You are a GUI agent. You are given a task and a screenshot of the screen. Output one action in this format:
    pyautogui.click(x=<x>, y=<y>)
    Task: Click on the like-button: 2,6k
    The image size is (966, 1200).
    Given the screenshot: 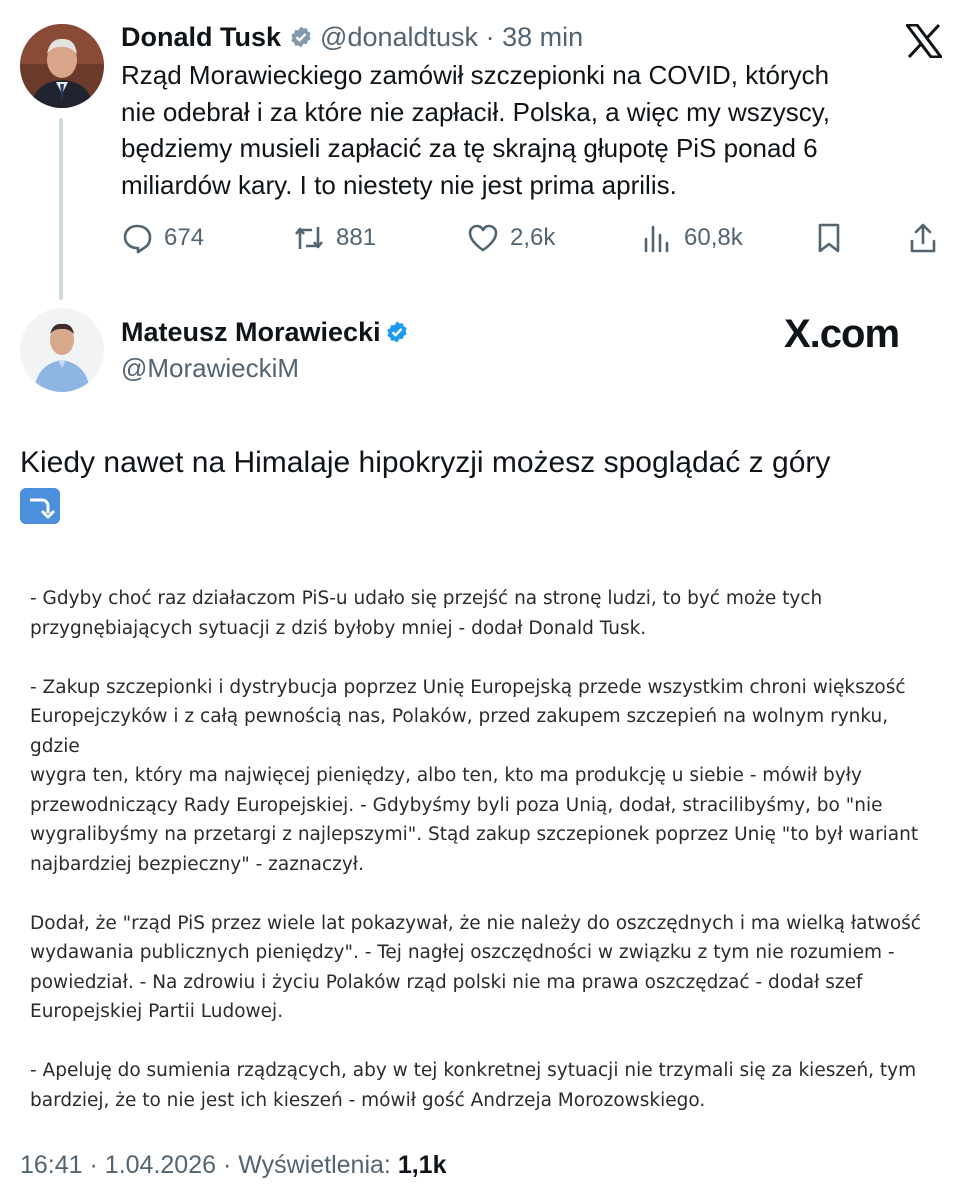 What is the action you would take?
    pyautogui.click(x=510, y=238)
    